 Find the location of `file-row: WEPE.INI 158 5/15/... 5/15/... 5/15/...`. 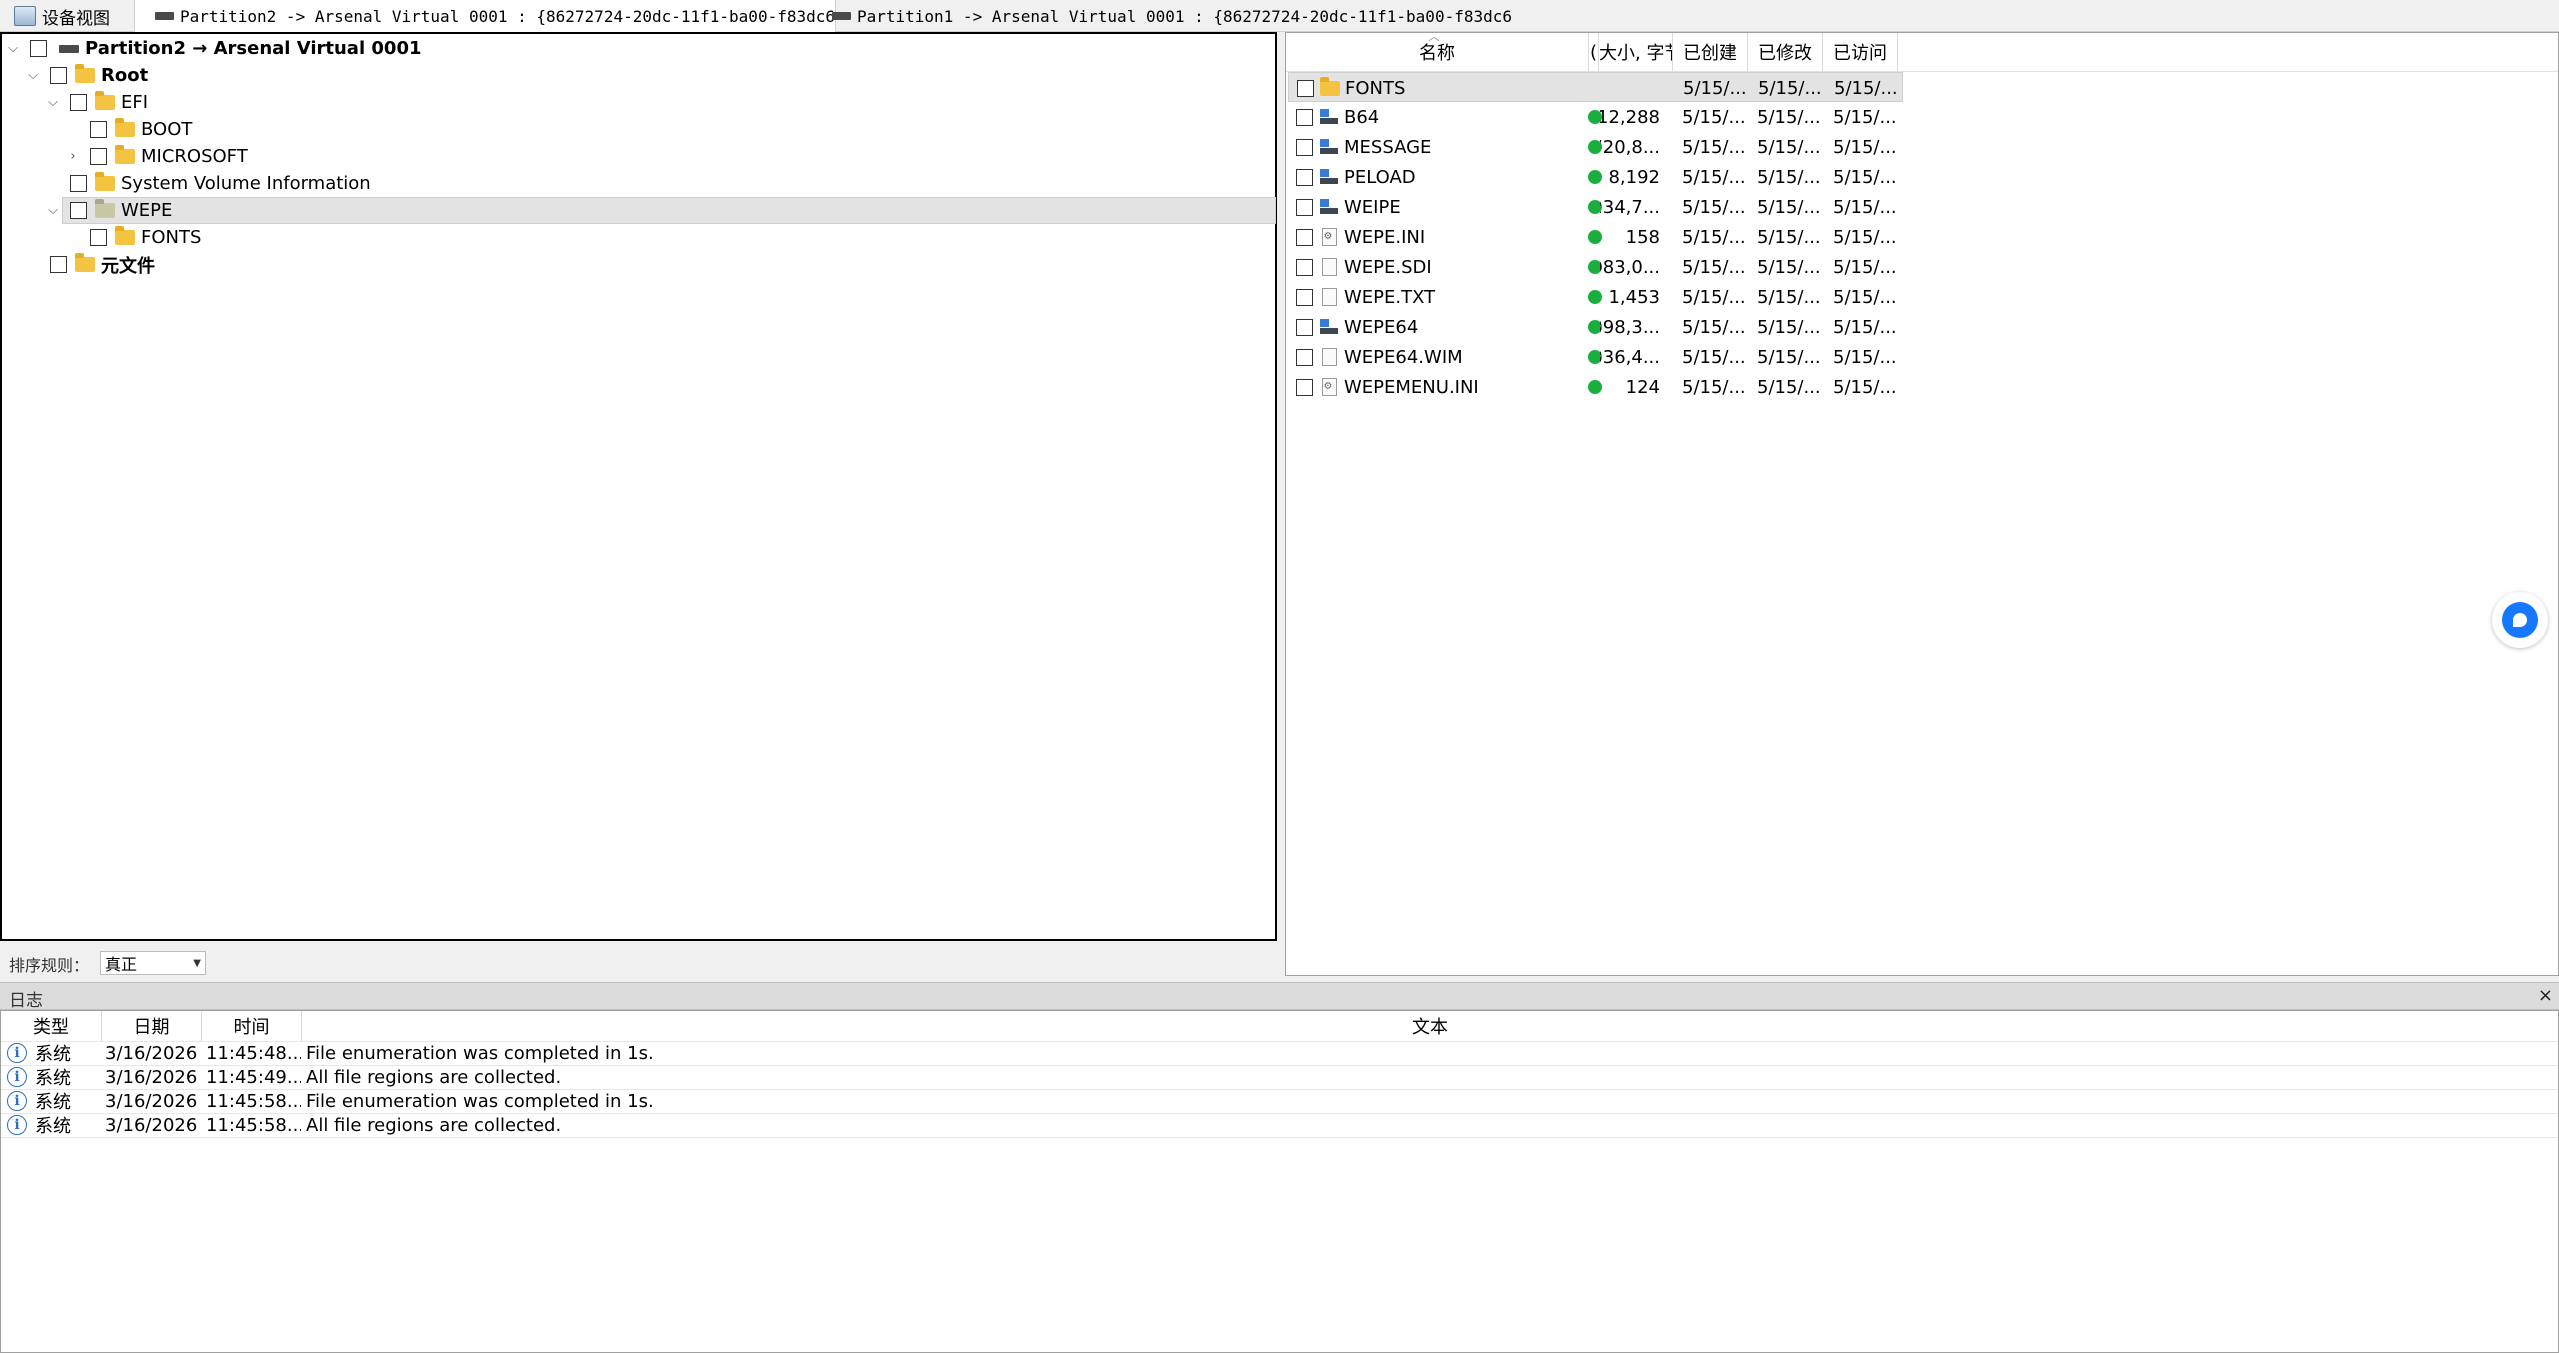

file-row: WEPE.INI 158 5/15/... 5/15/... 5/15/... is located at coordinates (1595, 237).